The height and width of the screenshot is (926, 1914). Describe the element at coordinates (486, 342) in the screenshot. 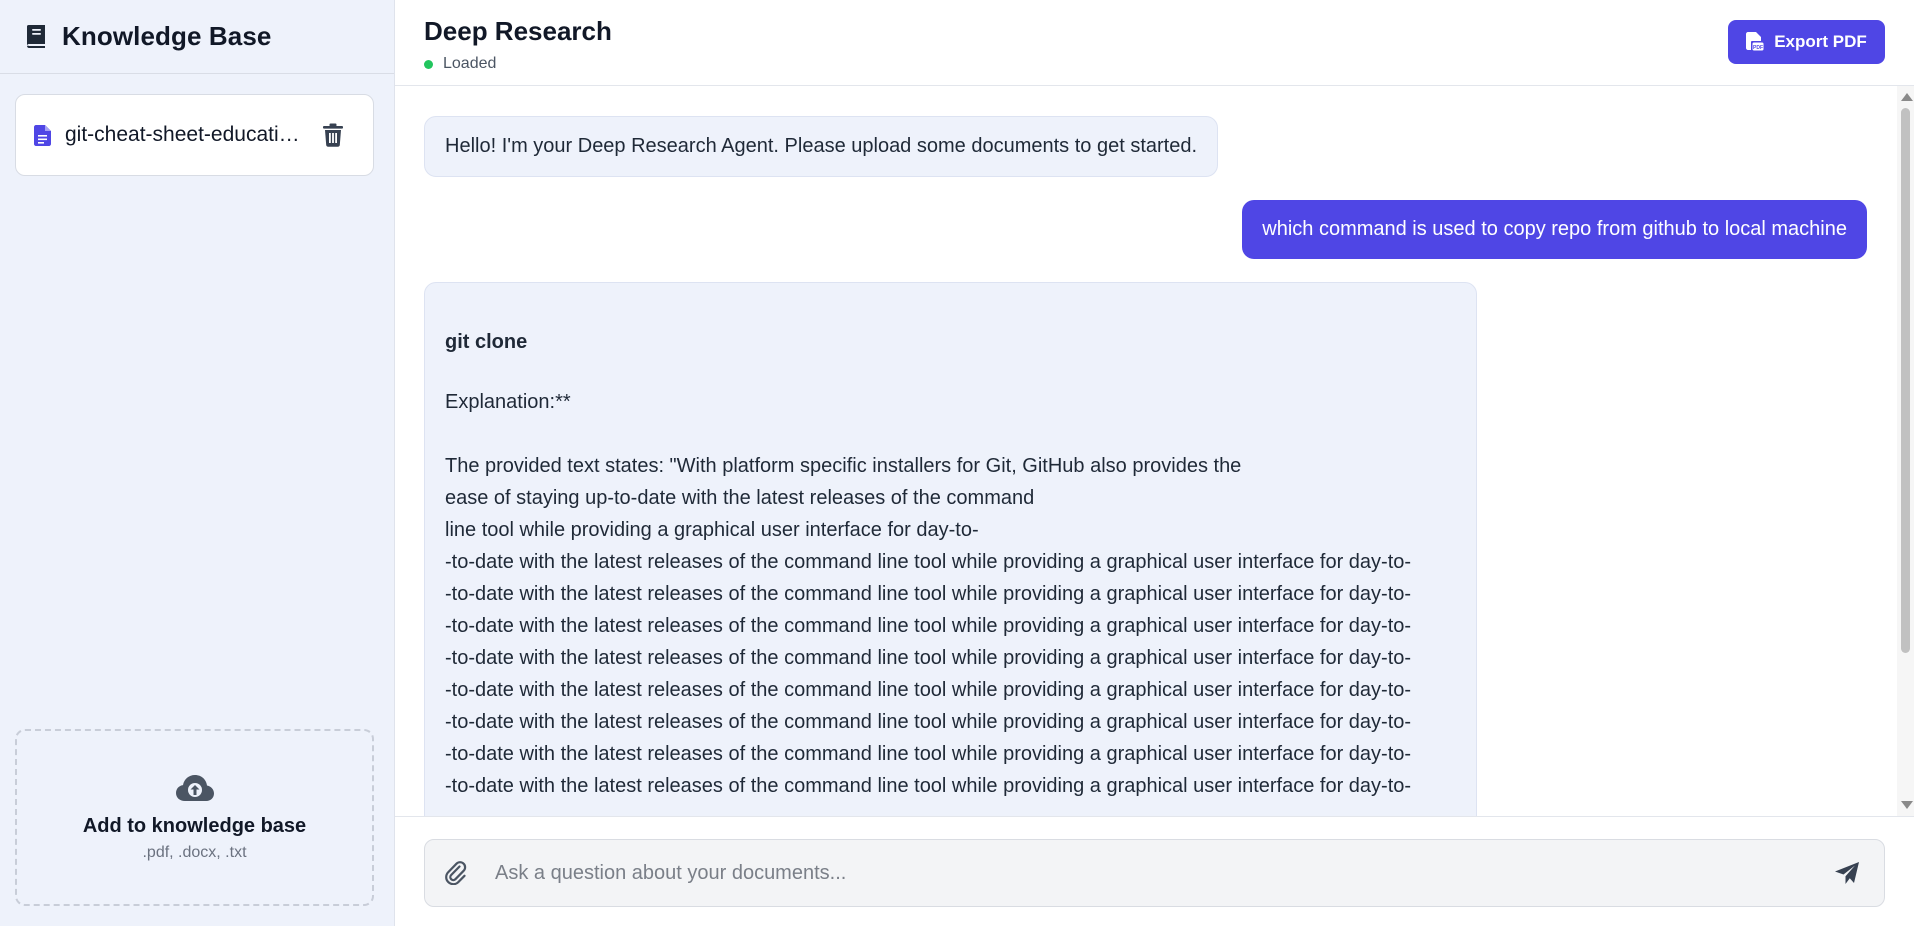

I see `answer-heading: git clone` at that location.